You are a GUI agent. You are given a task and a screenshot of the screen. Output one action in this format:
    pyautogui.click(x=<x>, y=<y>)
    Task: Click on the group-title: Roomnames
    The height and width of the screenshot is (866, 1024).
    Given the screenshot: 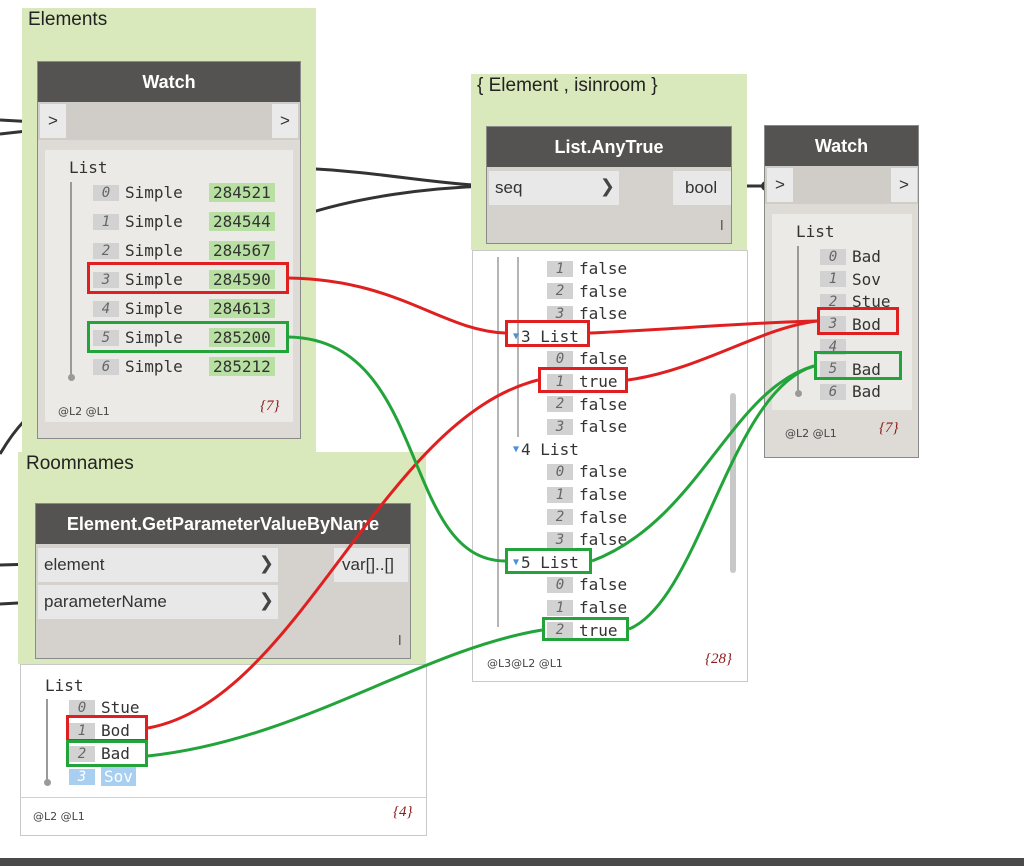 What is the action you would take?
    pyautogui.click(x=80, y=463)
    